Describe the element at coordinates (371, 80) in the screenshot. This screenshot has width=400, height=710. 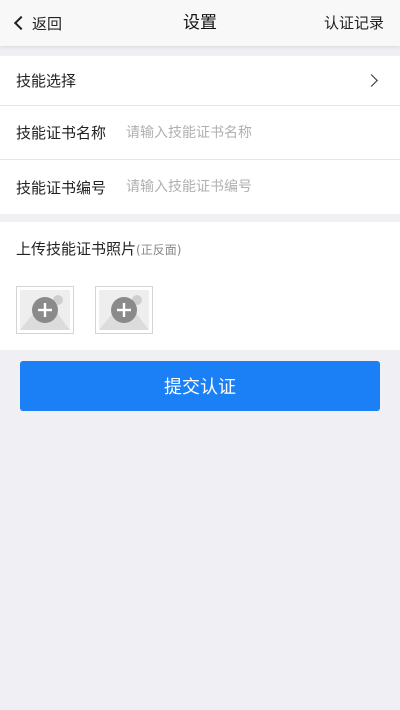
I see `chevron-right-icon` at that location.